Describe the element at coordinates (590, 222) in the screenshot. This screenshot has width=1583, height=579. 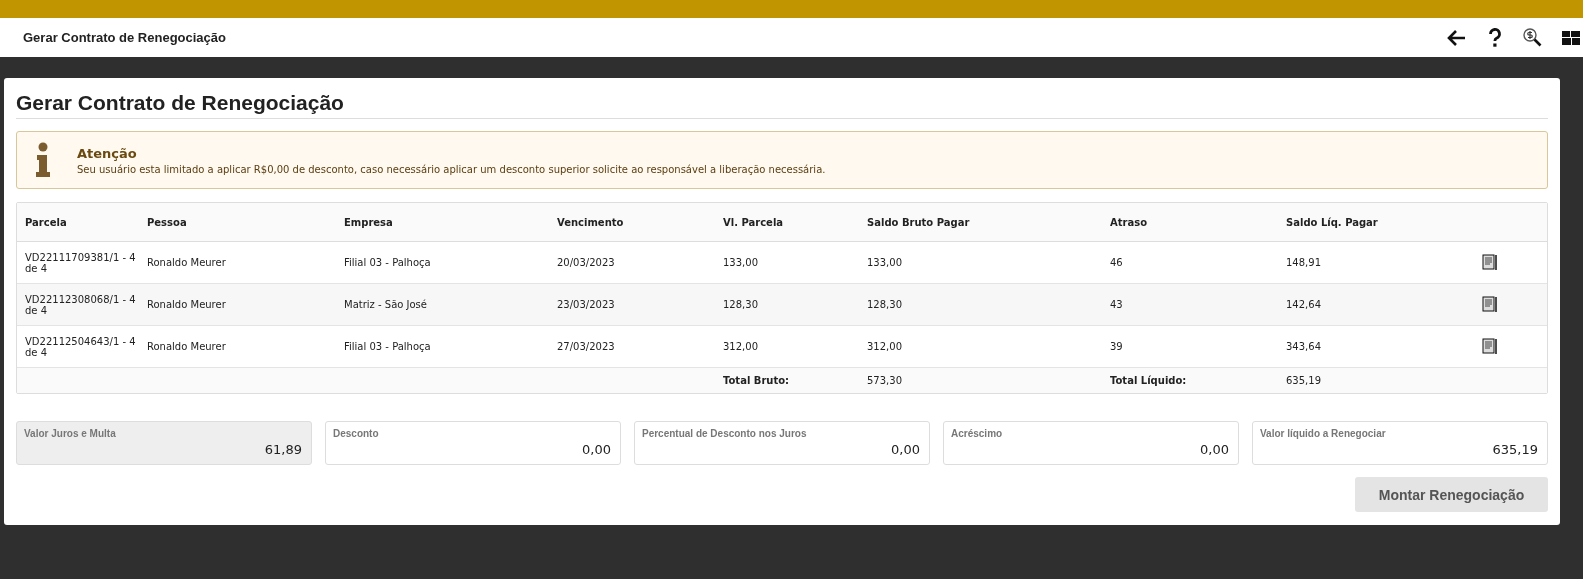
I see `column-header: Vencimento` at that location.